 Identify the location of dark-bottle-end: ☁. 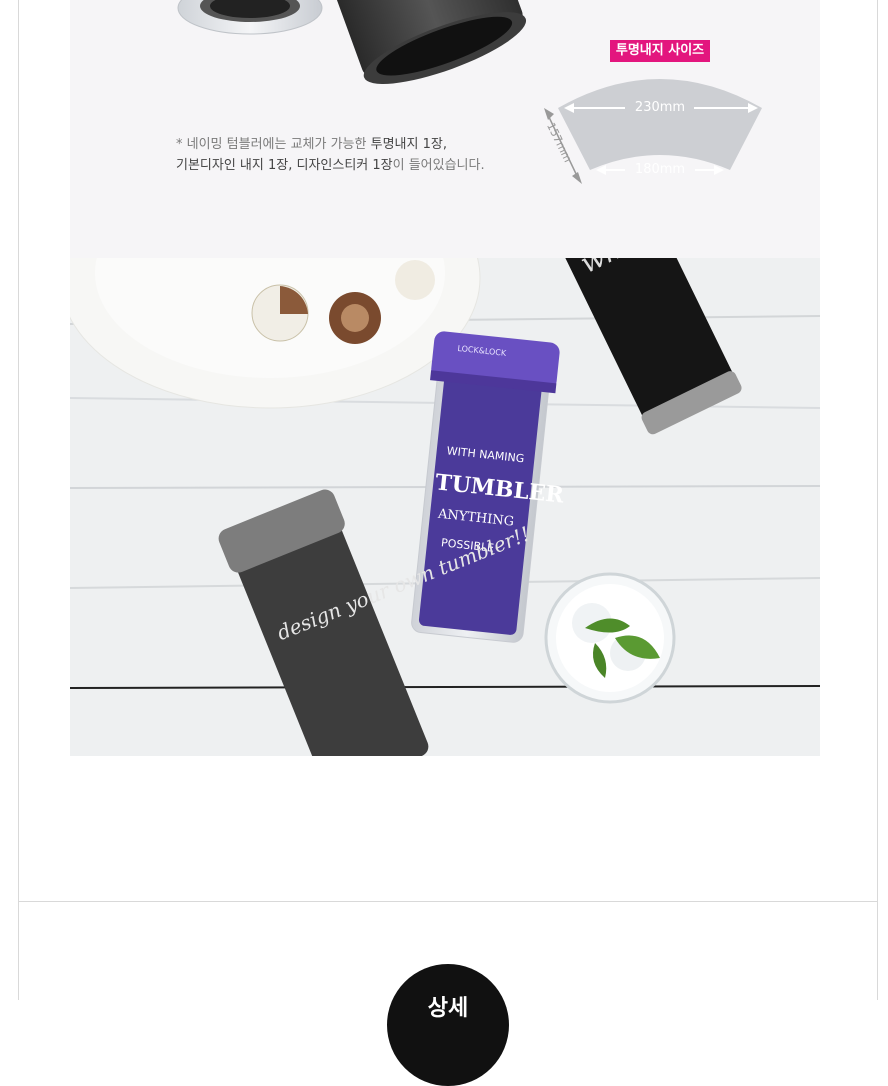
(428, 42).